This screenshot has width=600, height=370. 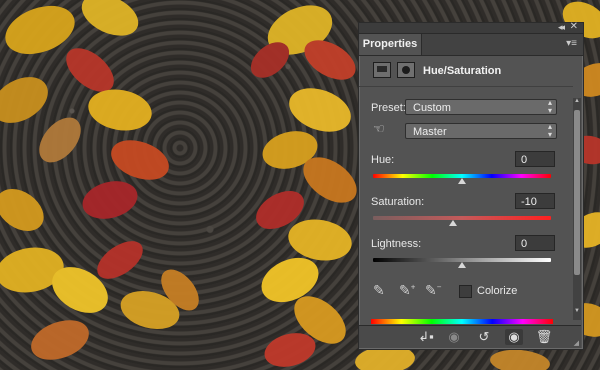 What do you see at coordinates (383, 160) in the screenshot?
I see `hue-label: Hue:` at bounding box center [383, 160].